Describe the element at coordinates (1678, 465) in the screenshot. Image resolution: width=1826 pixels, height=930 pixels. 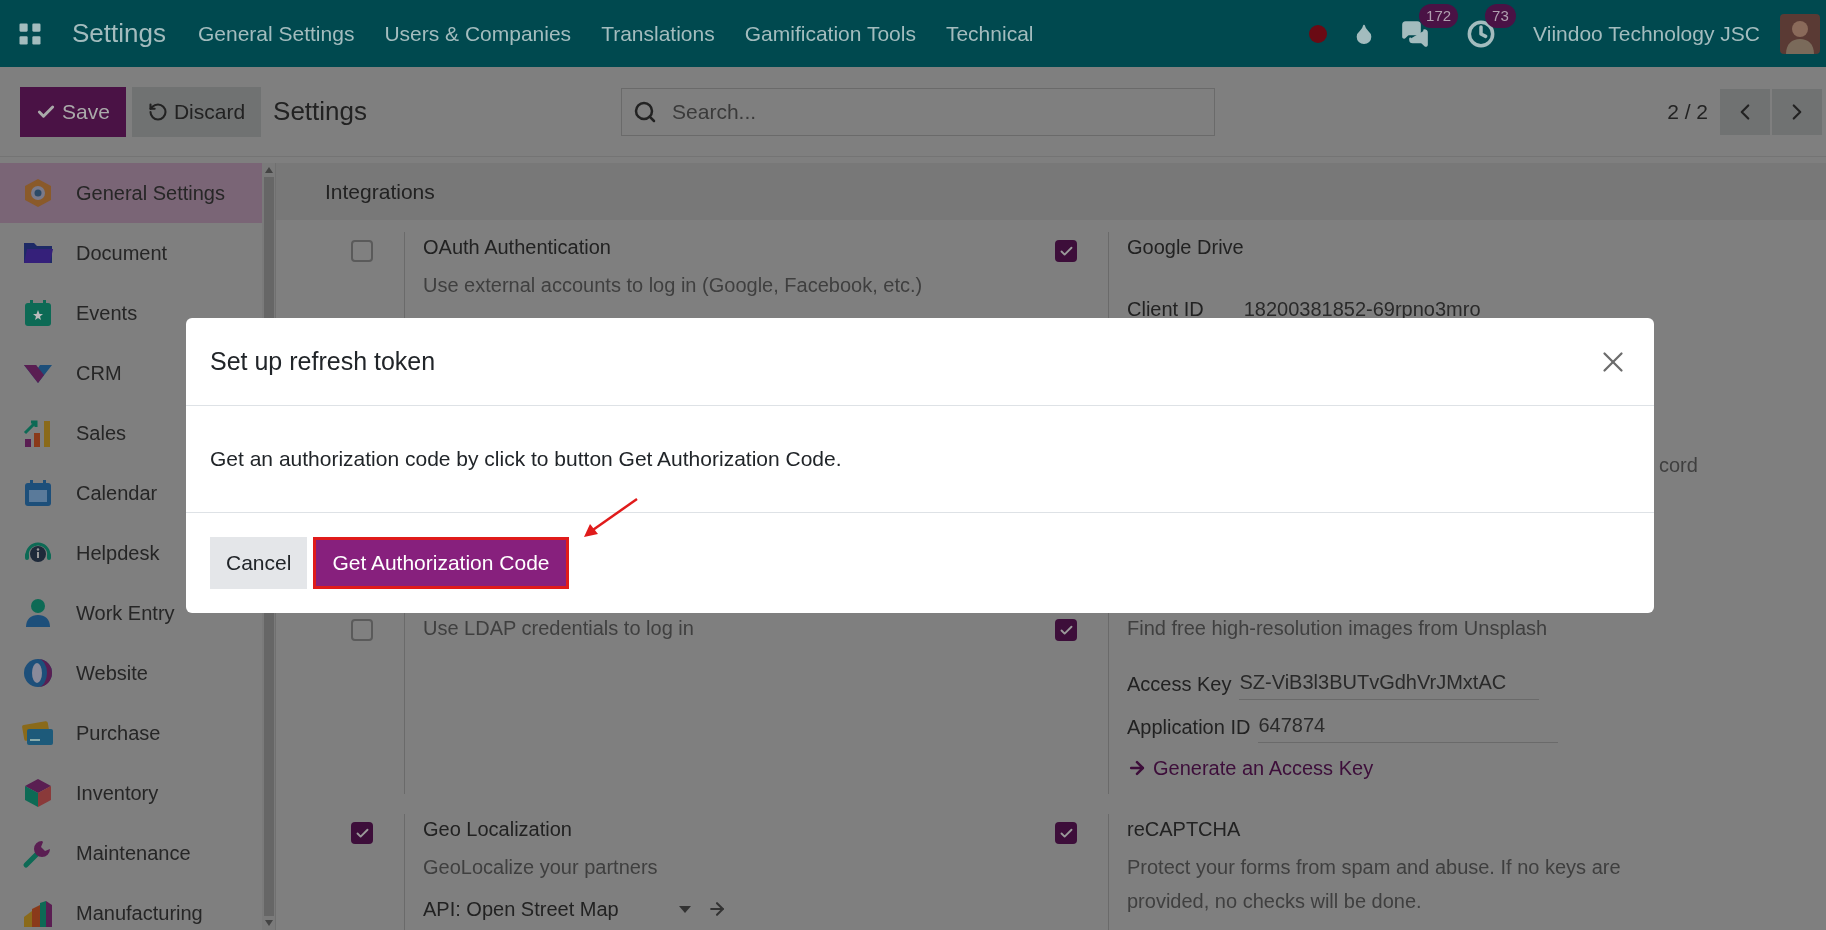
I see `setting-text: cord` at that location.